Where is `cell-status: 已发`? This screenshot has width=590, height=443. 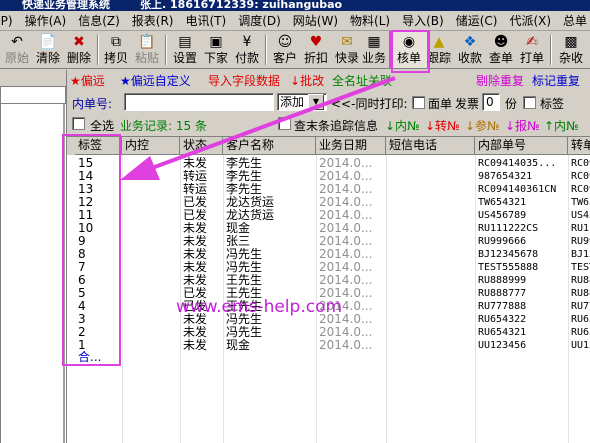
cell-status: 已发 is located at coordinates (195, 215).